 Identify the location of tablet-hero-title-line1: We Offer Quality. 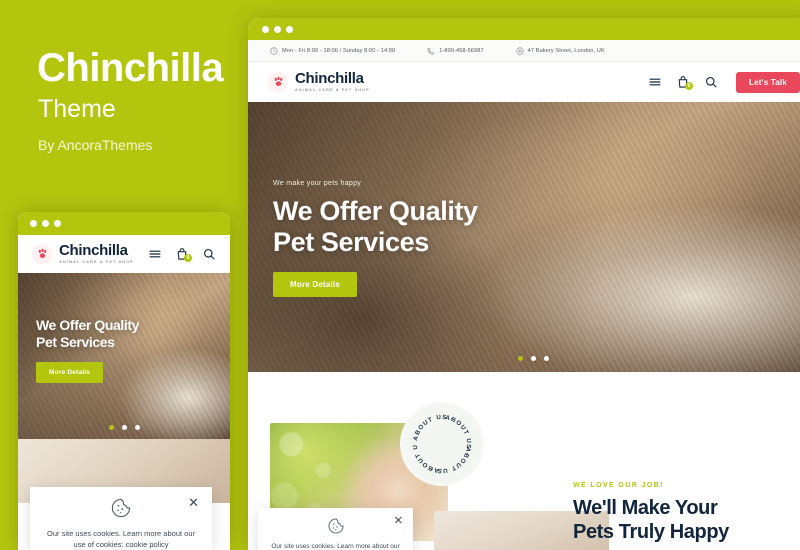
(88, 325).